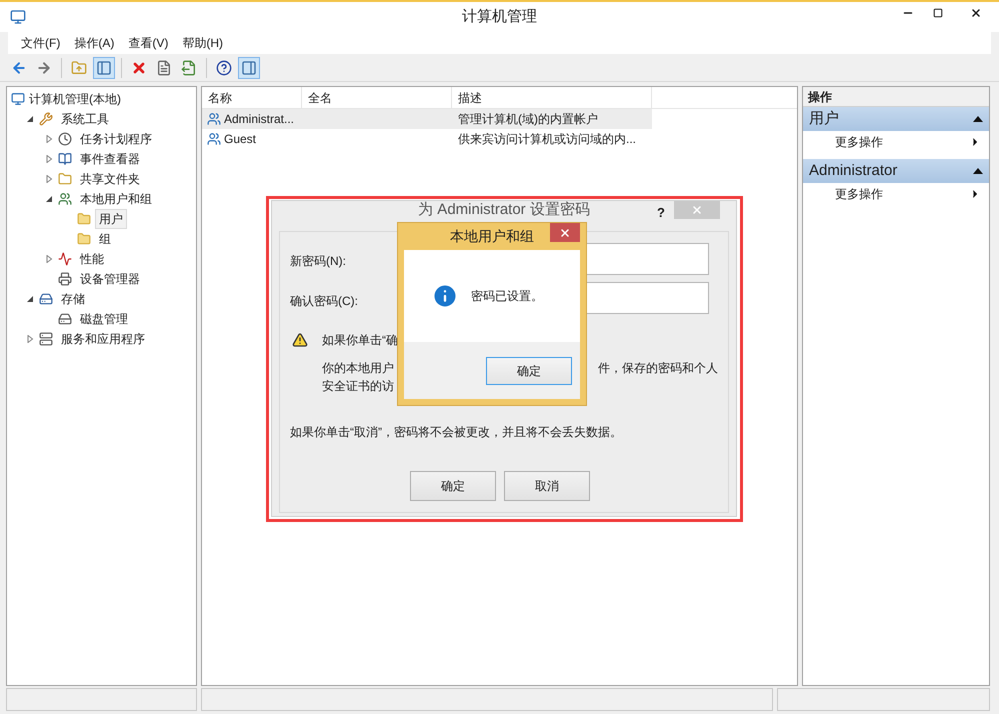 The height and width of the screenshot is (714, 999). I want to click on message-text: 密码已设置。, so click(507, 296).